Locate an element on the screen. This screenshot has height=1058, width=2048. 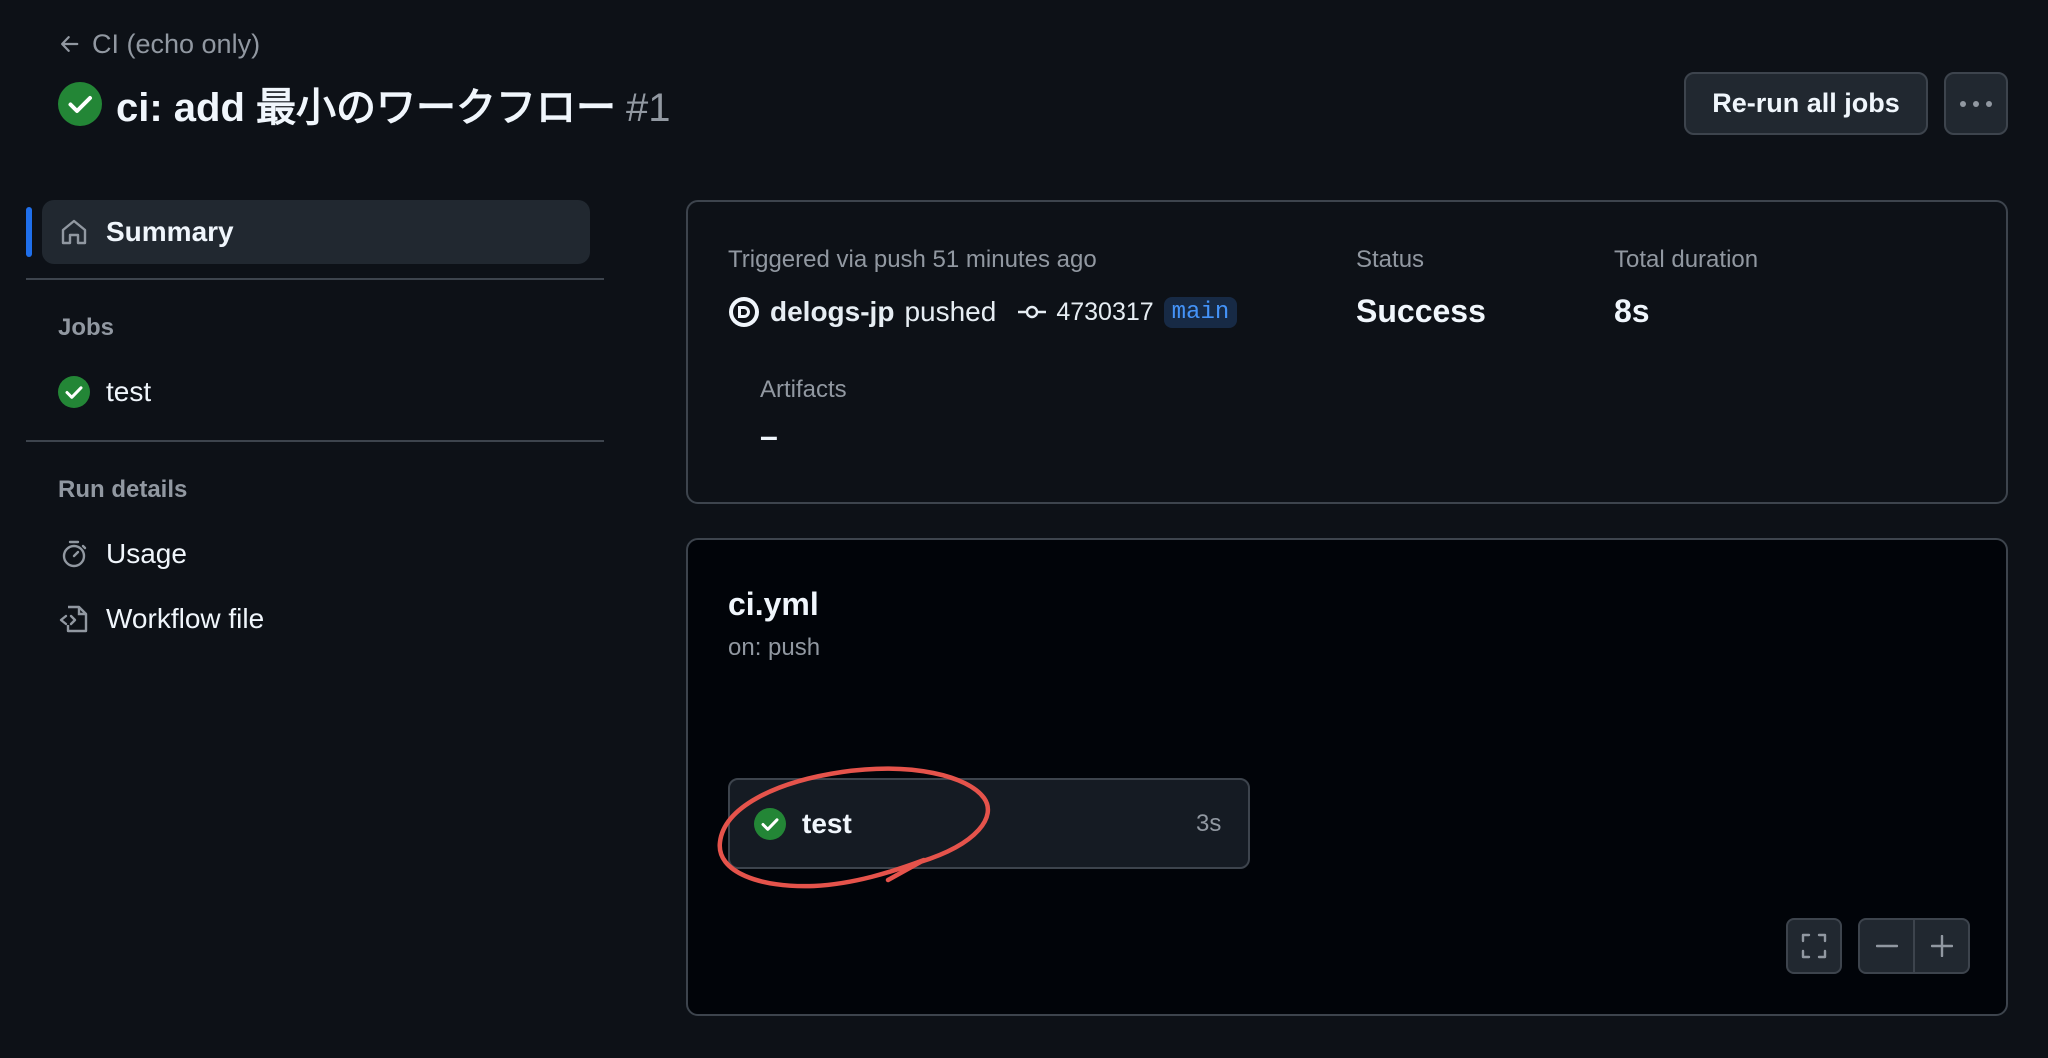
fullscreen-icon is located at coordinates (1814, 946).